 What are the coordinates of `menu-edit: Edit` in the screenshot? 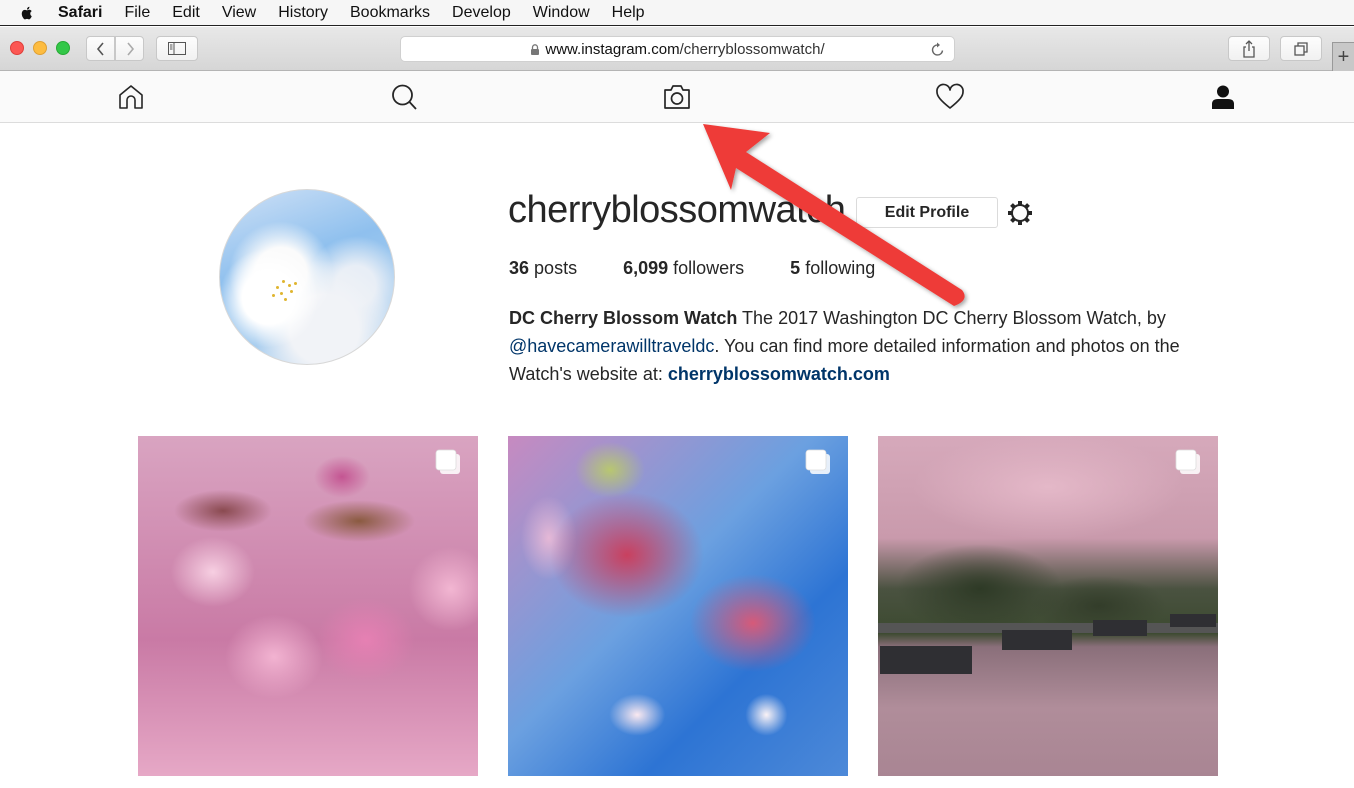 It's located at (186, 13).